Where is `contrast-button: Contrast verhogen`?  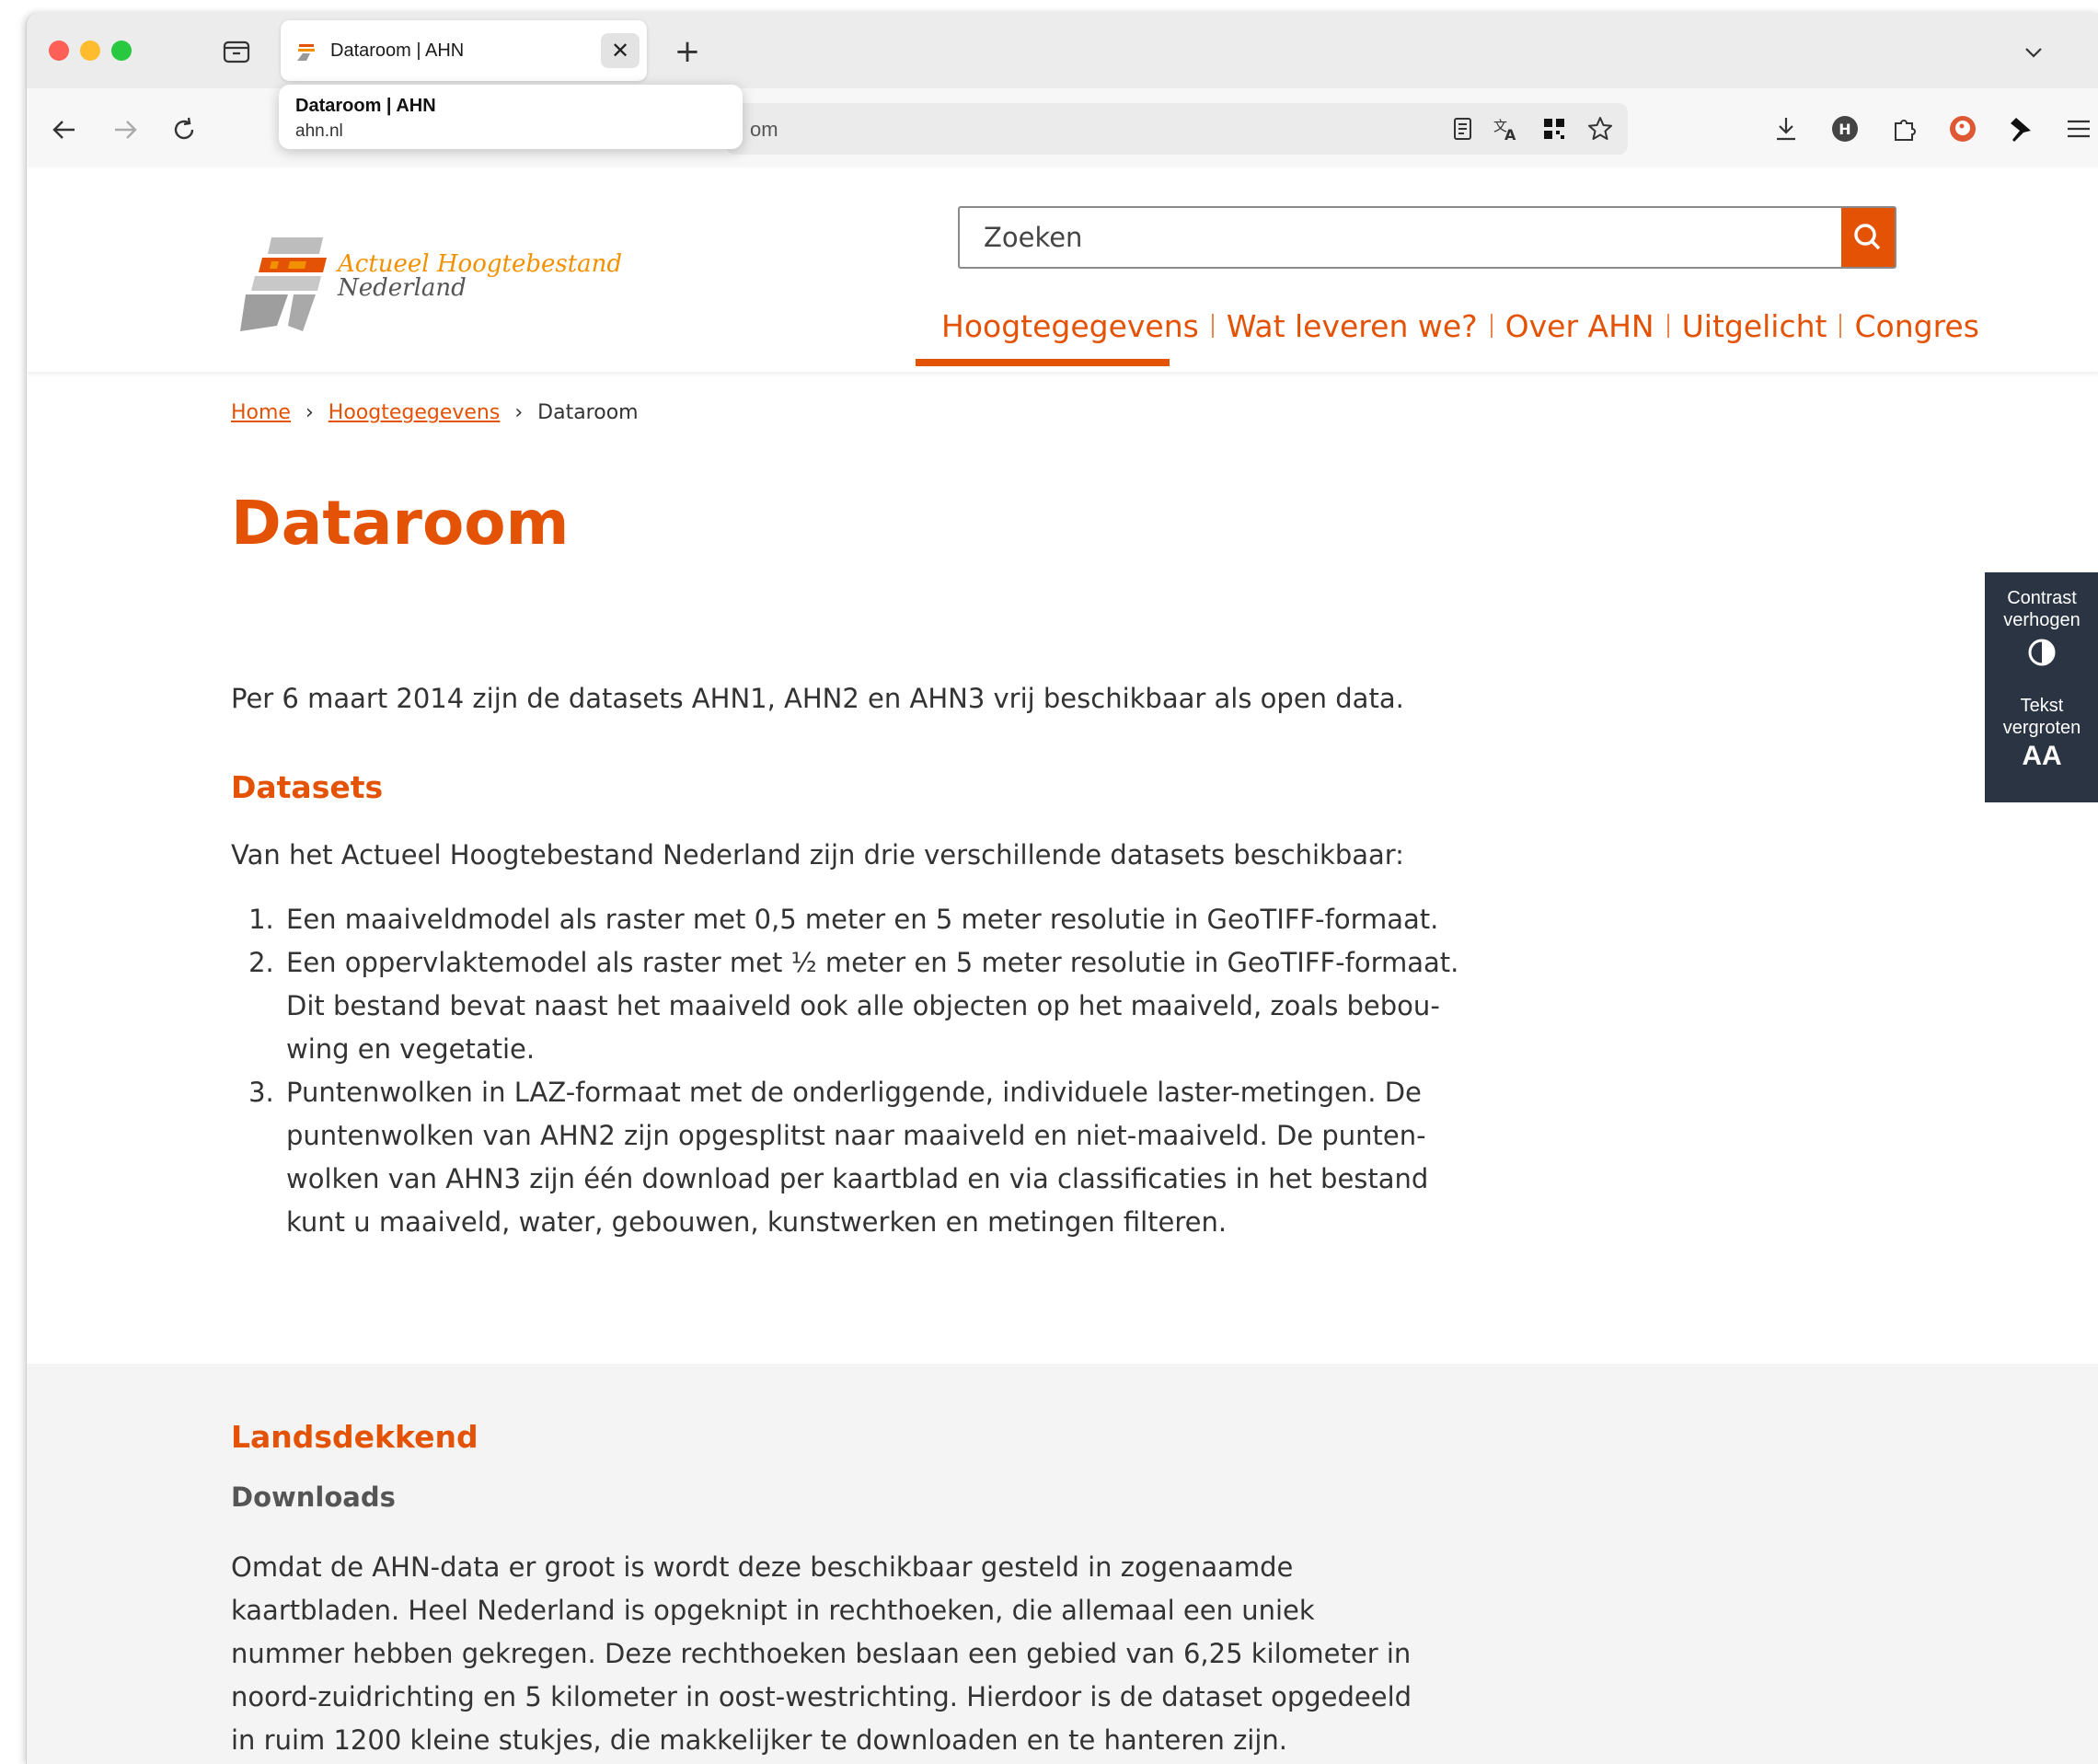 contrast-button: Contrast verhogen is located at coordinates (2041, 622).